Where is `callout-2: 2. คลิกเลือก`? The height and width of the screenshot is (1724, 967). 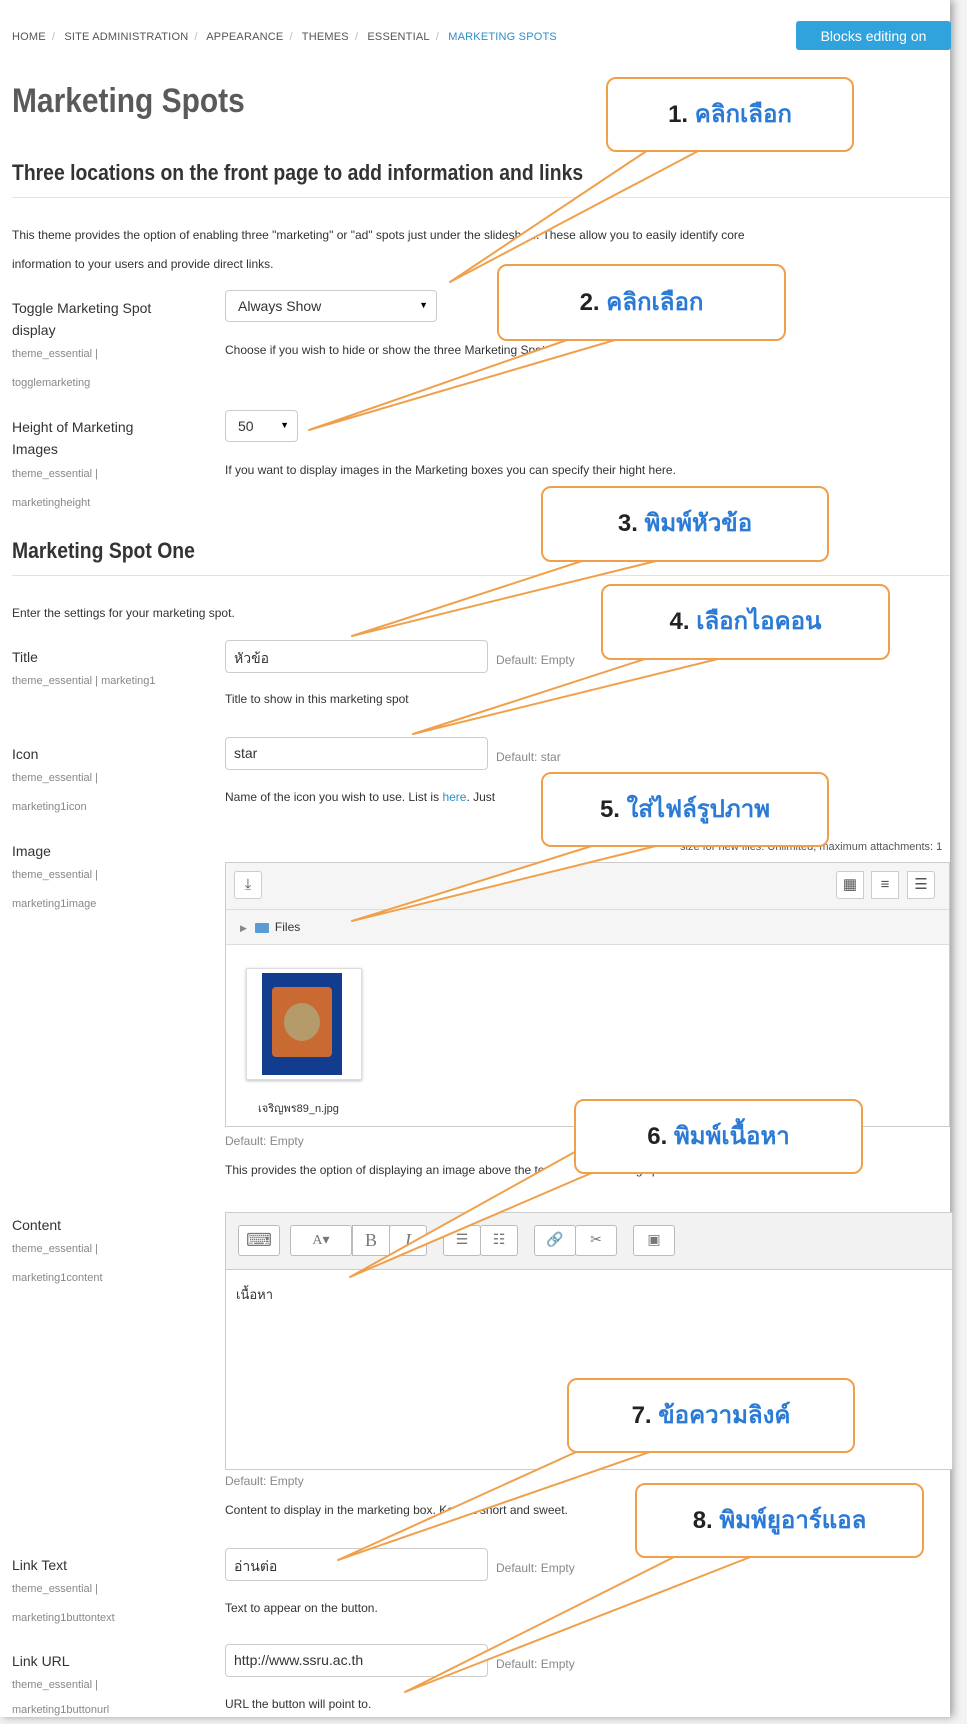 callout-2: 2. คลิกเลือก is located at coordinates (641, 302).